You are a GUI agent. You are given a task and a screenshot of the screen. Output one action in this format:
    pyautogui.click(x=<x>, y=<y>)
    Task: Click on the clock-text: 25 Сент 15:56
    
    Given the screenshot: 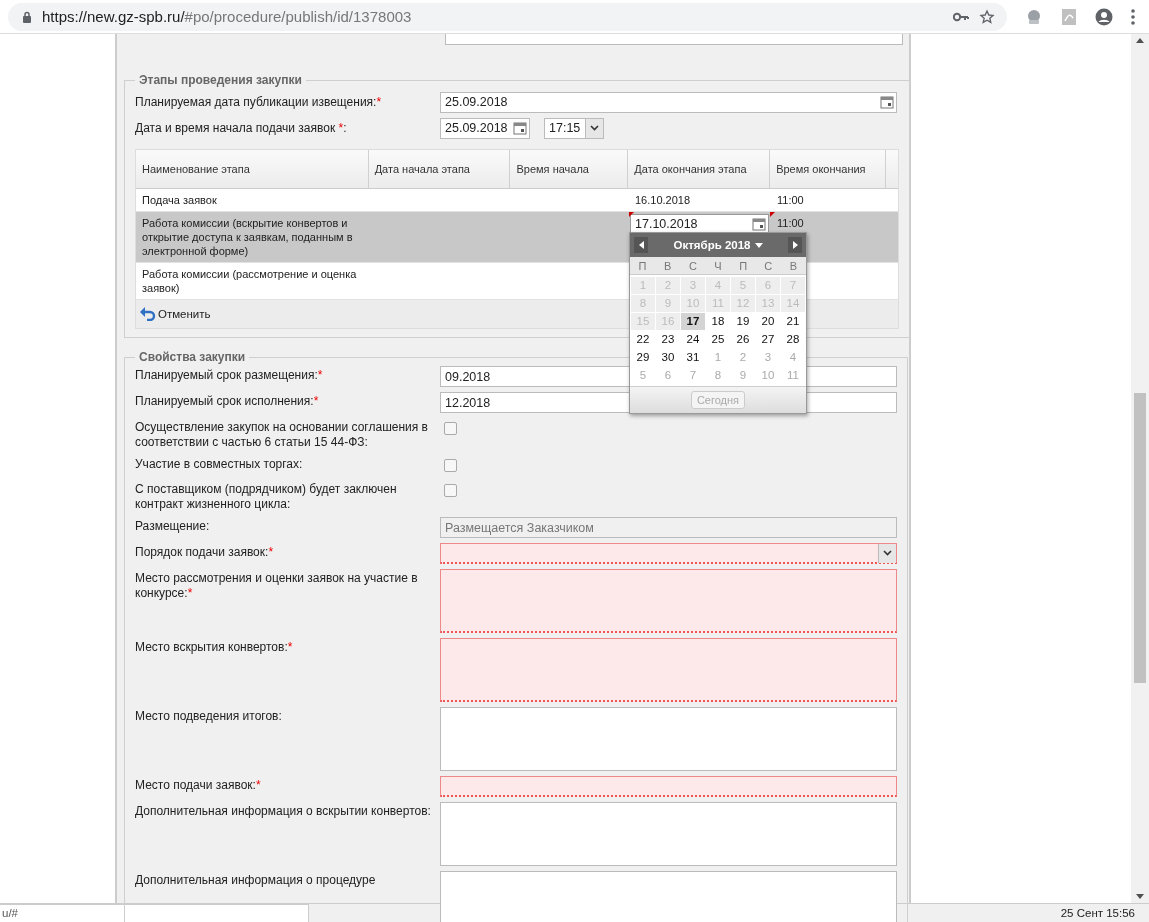 What is the action you would take?
    pyautogui.click(x=1098, y=913)
    